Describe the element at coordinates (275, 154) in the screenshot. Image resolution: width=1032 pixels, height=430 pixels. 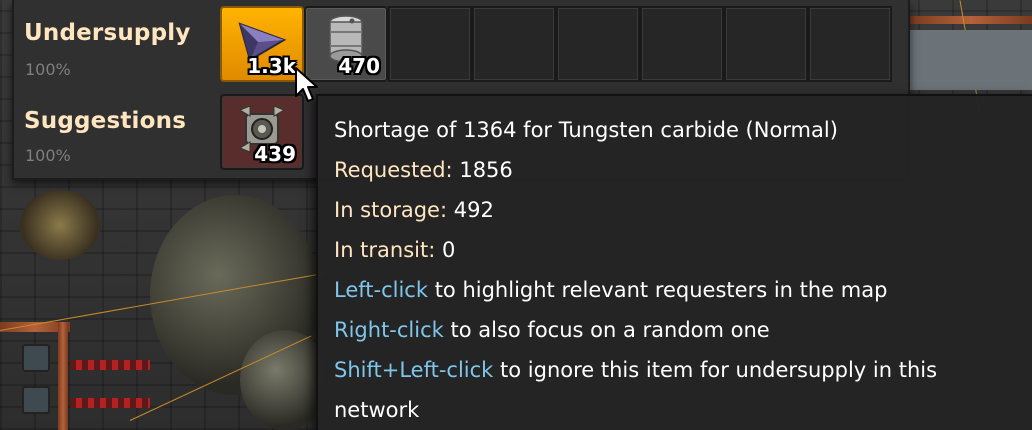
I see `item-count: 439` at that location.